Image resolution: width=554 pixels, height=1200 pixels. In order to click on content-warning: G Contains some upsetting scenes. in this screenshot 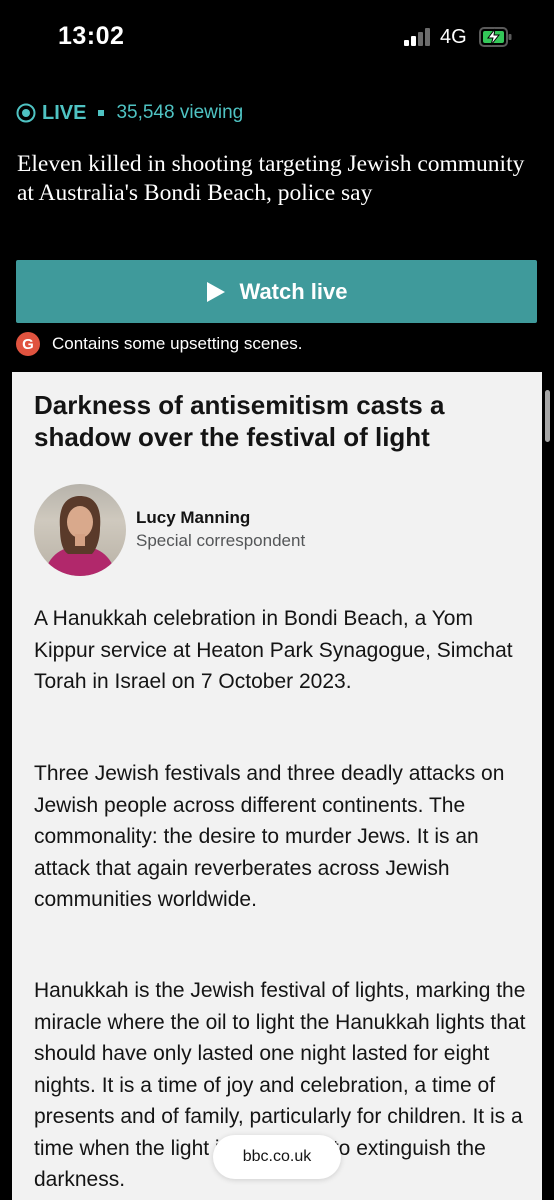, I will do `click(159, 344)`.